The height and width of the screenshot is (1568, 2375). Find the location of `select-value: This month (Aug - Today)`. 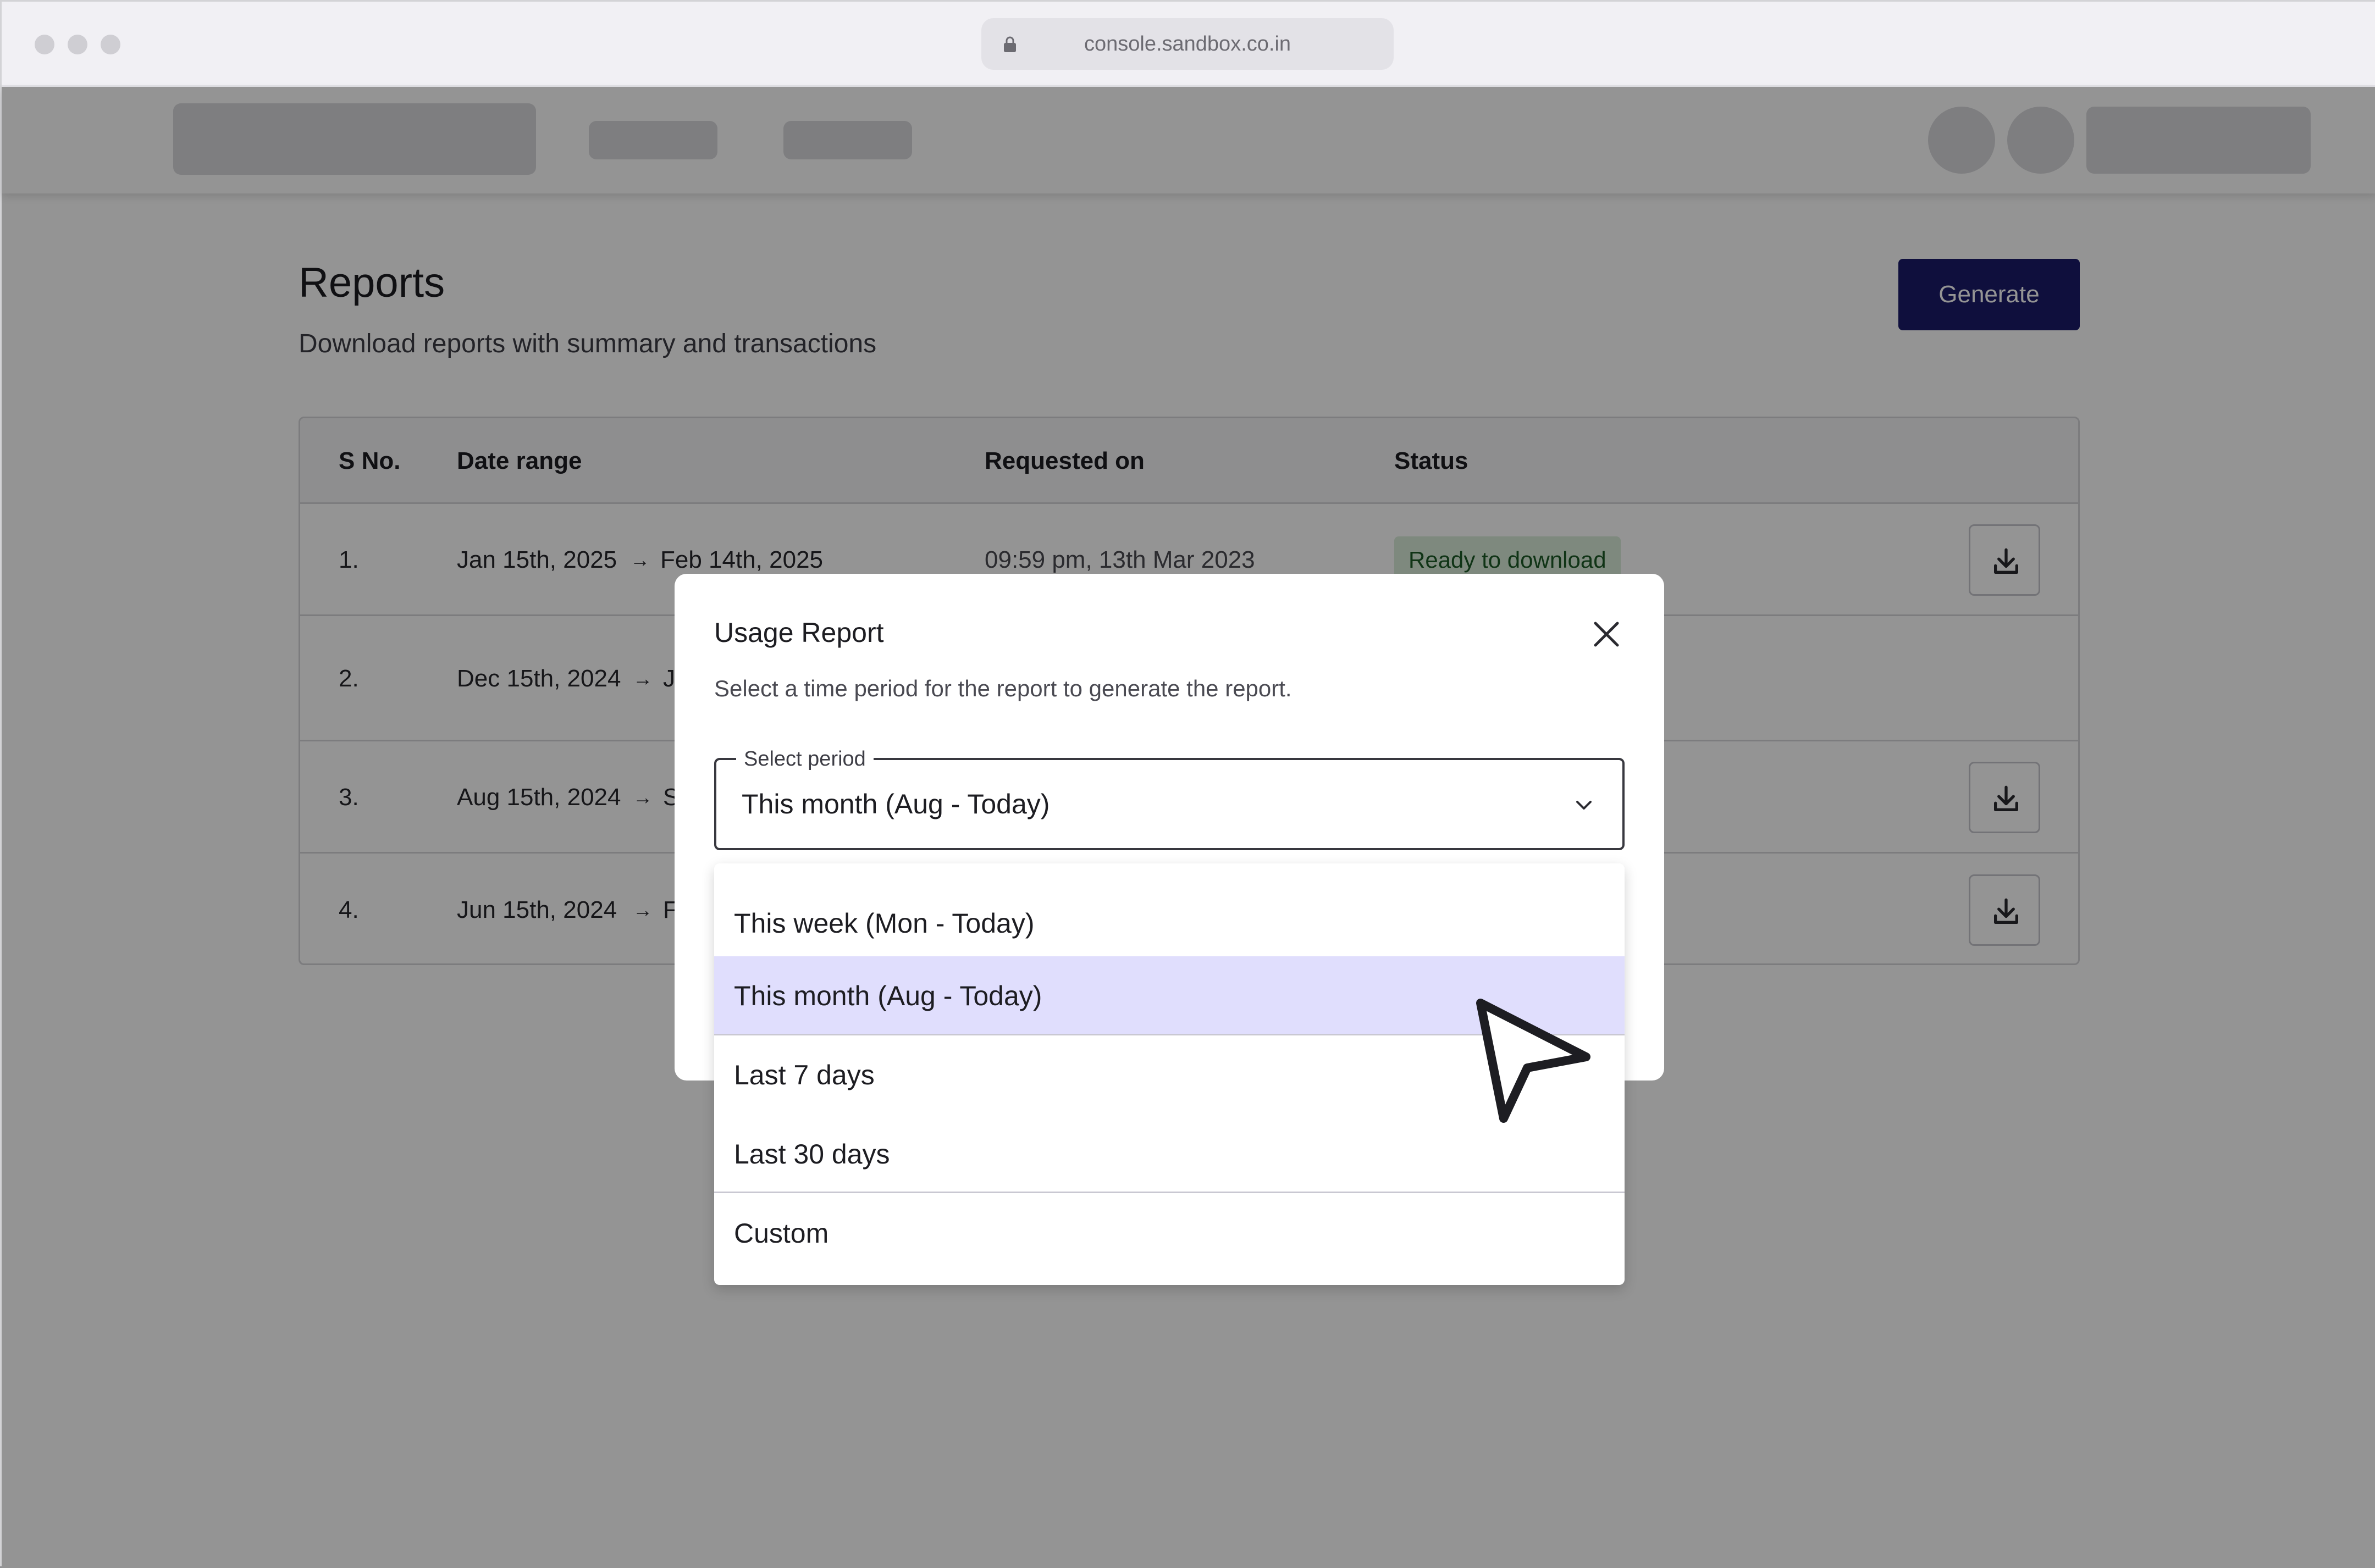

select-value: This month (Aug - Today) is located at coordinates (896, 804).